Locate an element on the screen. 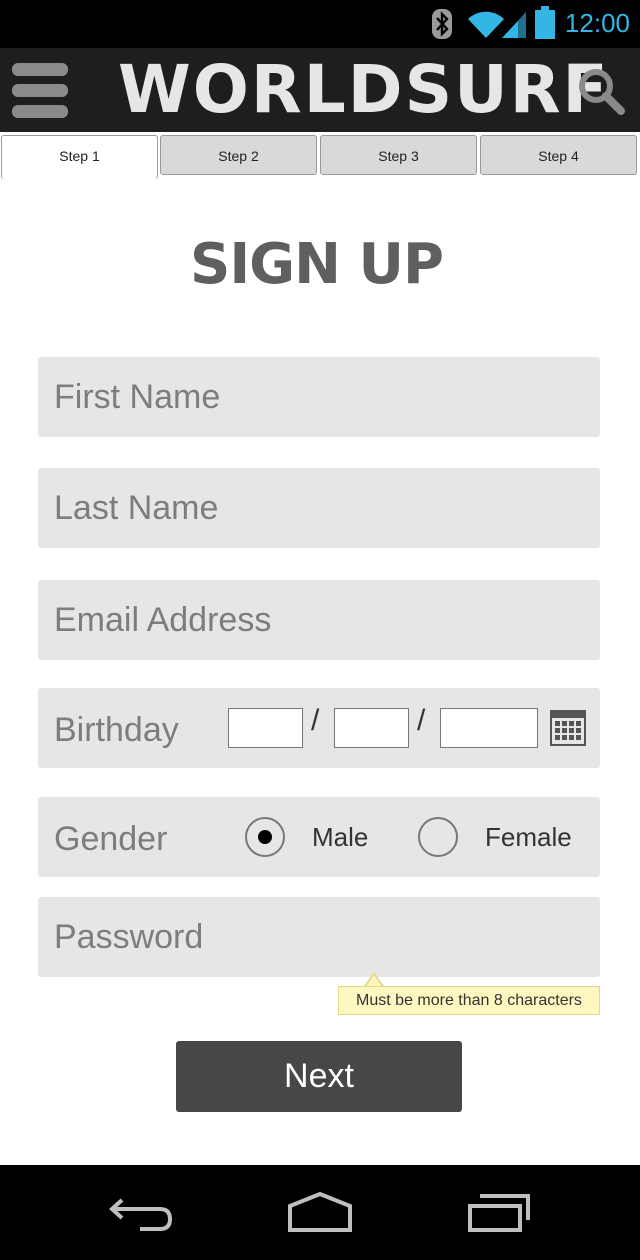  radio-selected-dot is located at coordinates (265, 837).